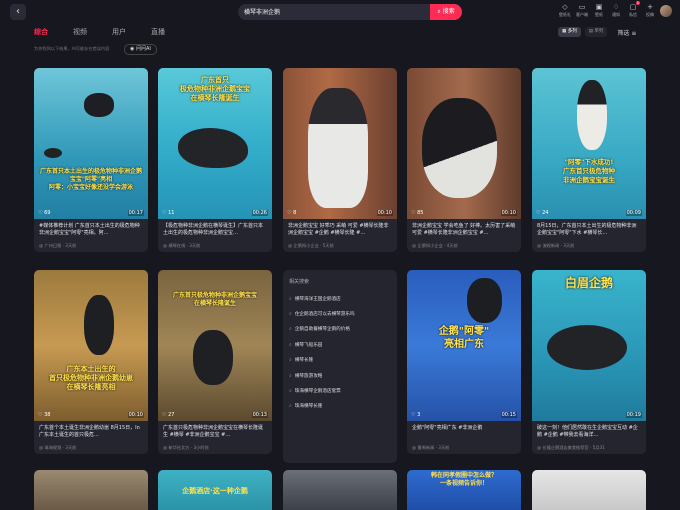 This screenshot has width=680, height=510. Describe the element at coordinates (350, 12) in the screenshot. I see `search-box: 横琴非洲企鹅 ⌕ 搜索` at that location.